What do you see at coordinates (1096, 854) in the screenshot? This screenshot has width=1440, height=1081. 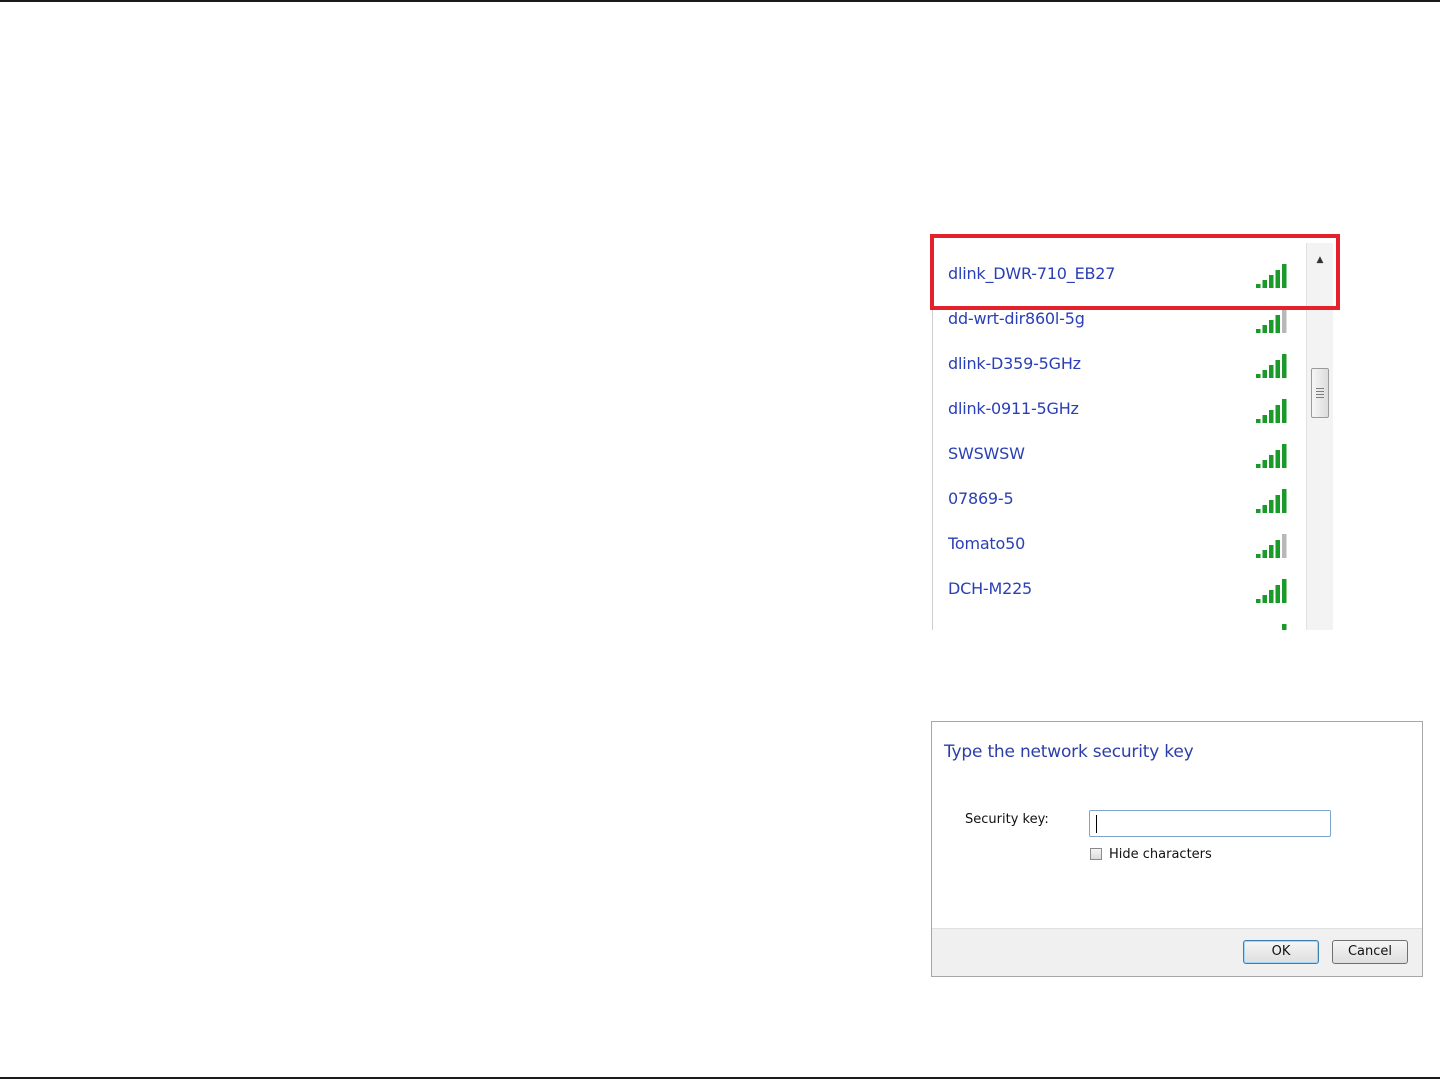 I see `hide-characters-checkbox` at bounding box center [1096, 854].